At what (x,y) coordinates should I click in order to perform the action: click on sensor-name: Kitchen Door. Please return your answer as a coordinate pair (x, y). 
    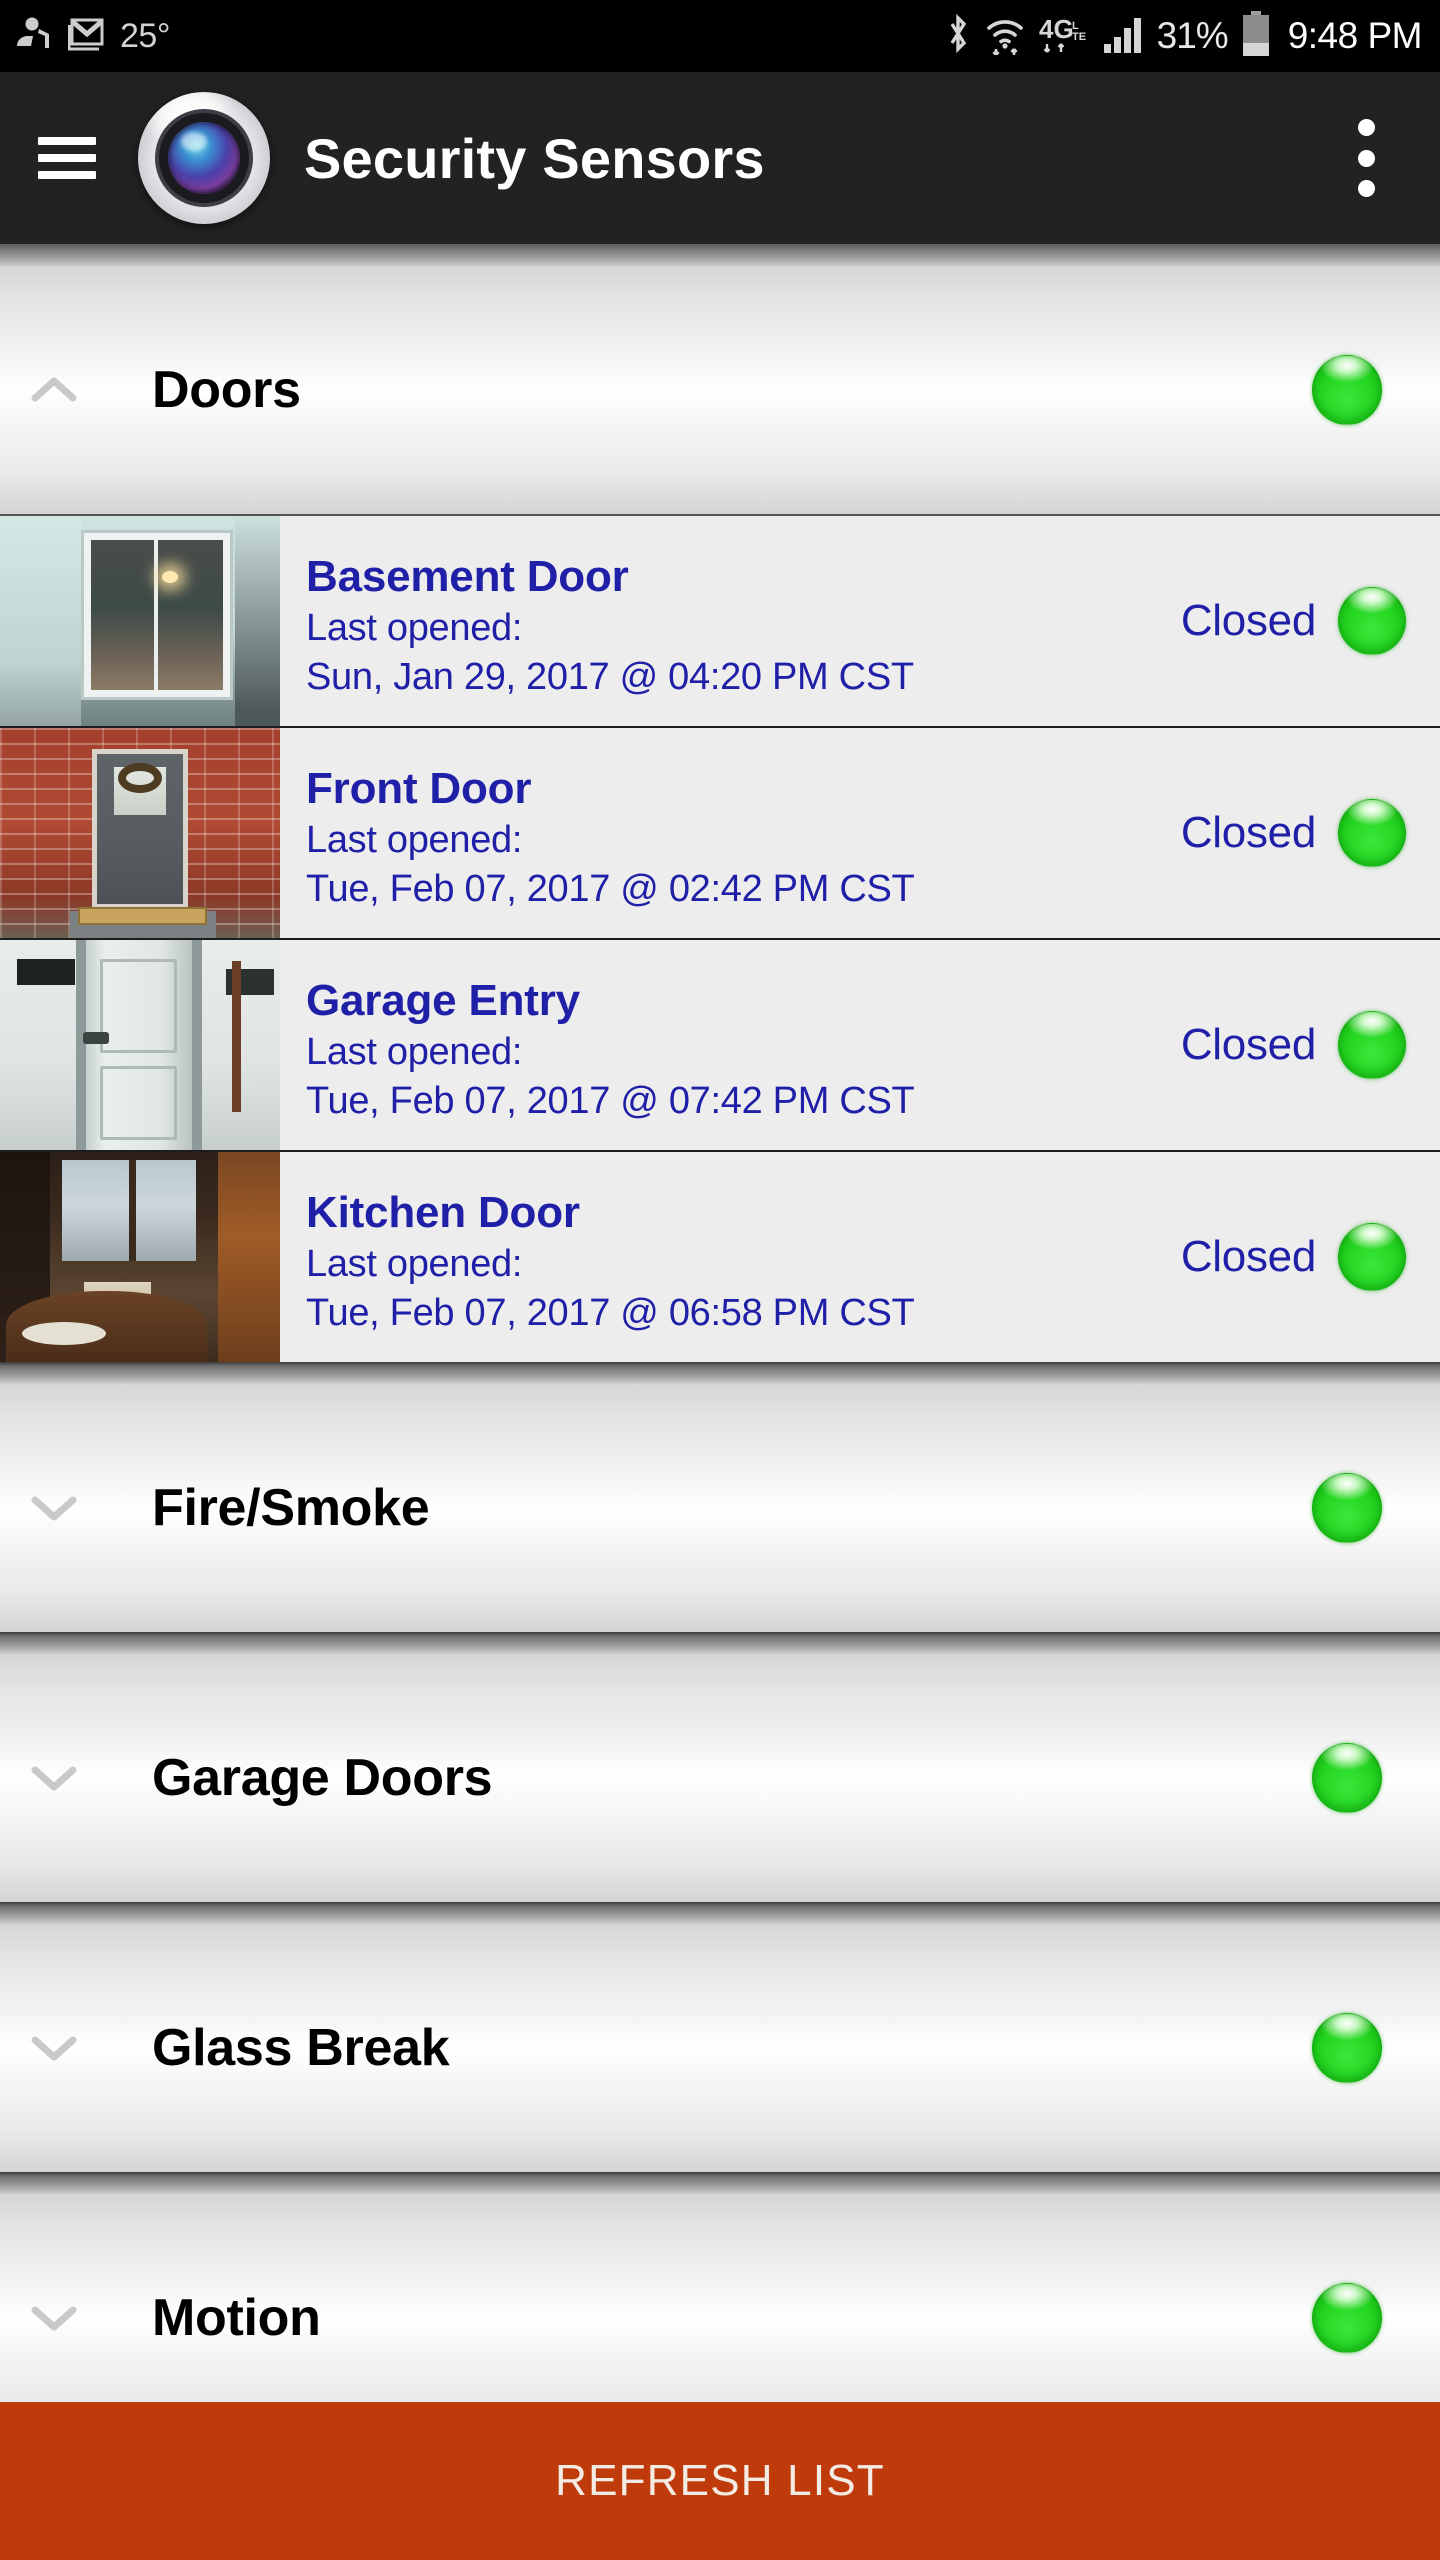
    Looking at the image, I should click on (443, 1212).